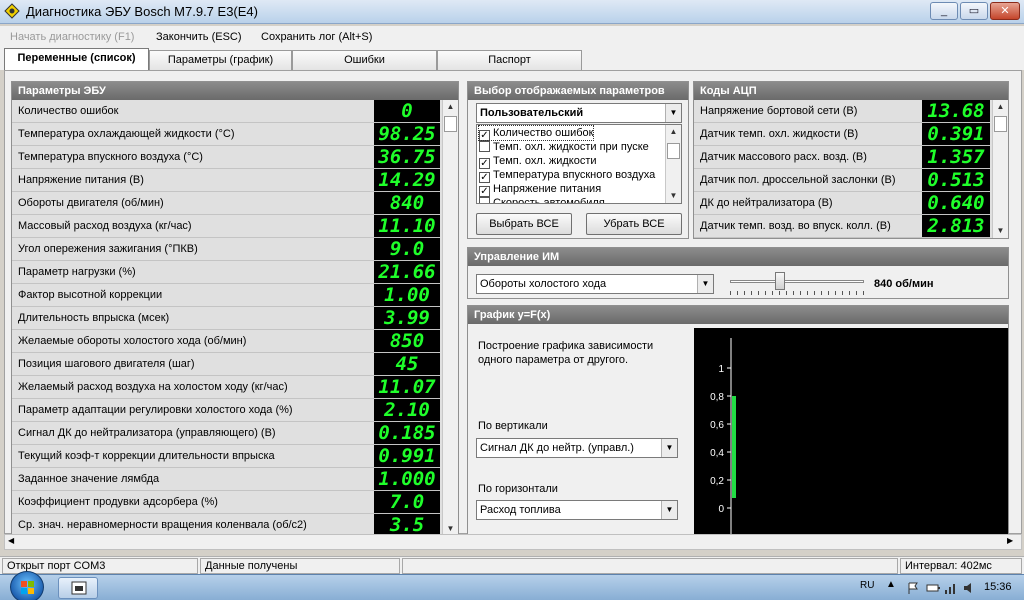 The image size is (1024, 600). I want to click on checkbox-label: Напряжение питания, so click(547, 189).